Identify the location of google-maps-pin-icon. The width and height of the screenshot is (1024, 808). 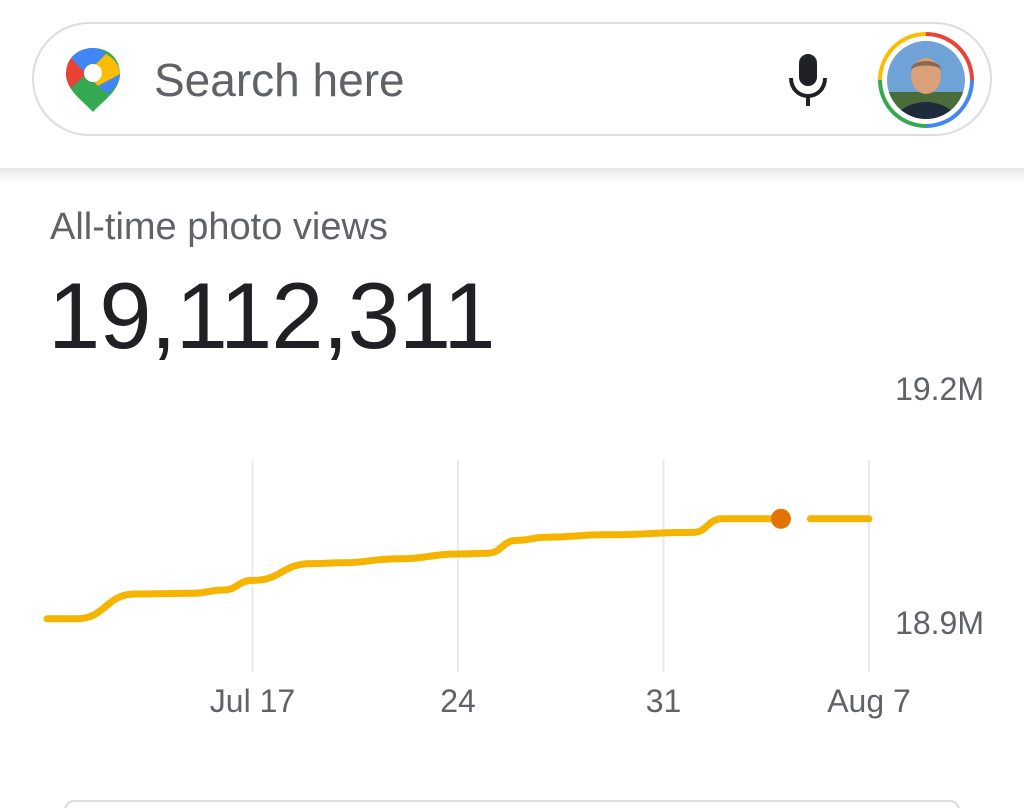
(93, 80).